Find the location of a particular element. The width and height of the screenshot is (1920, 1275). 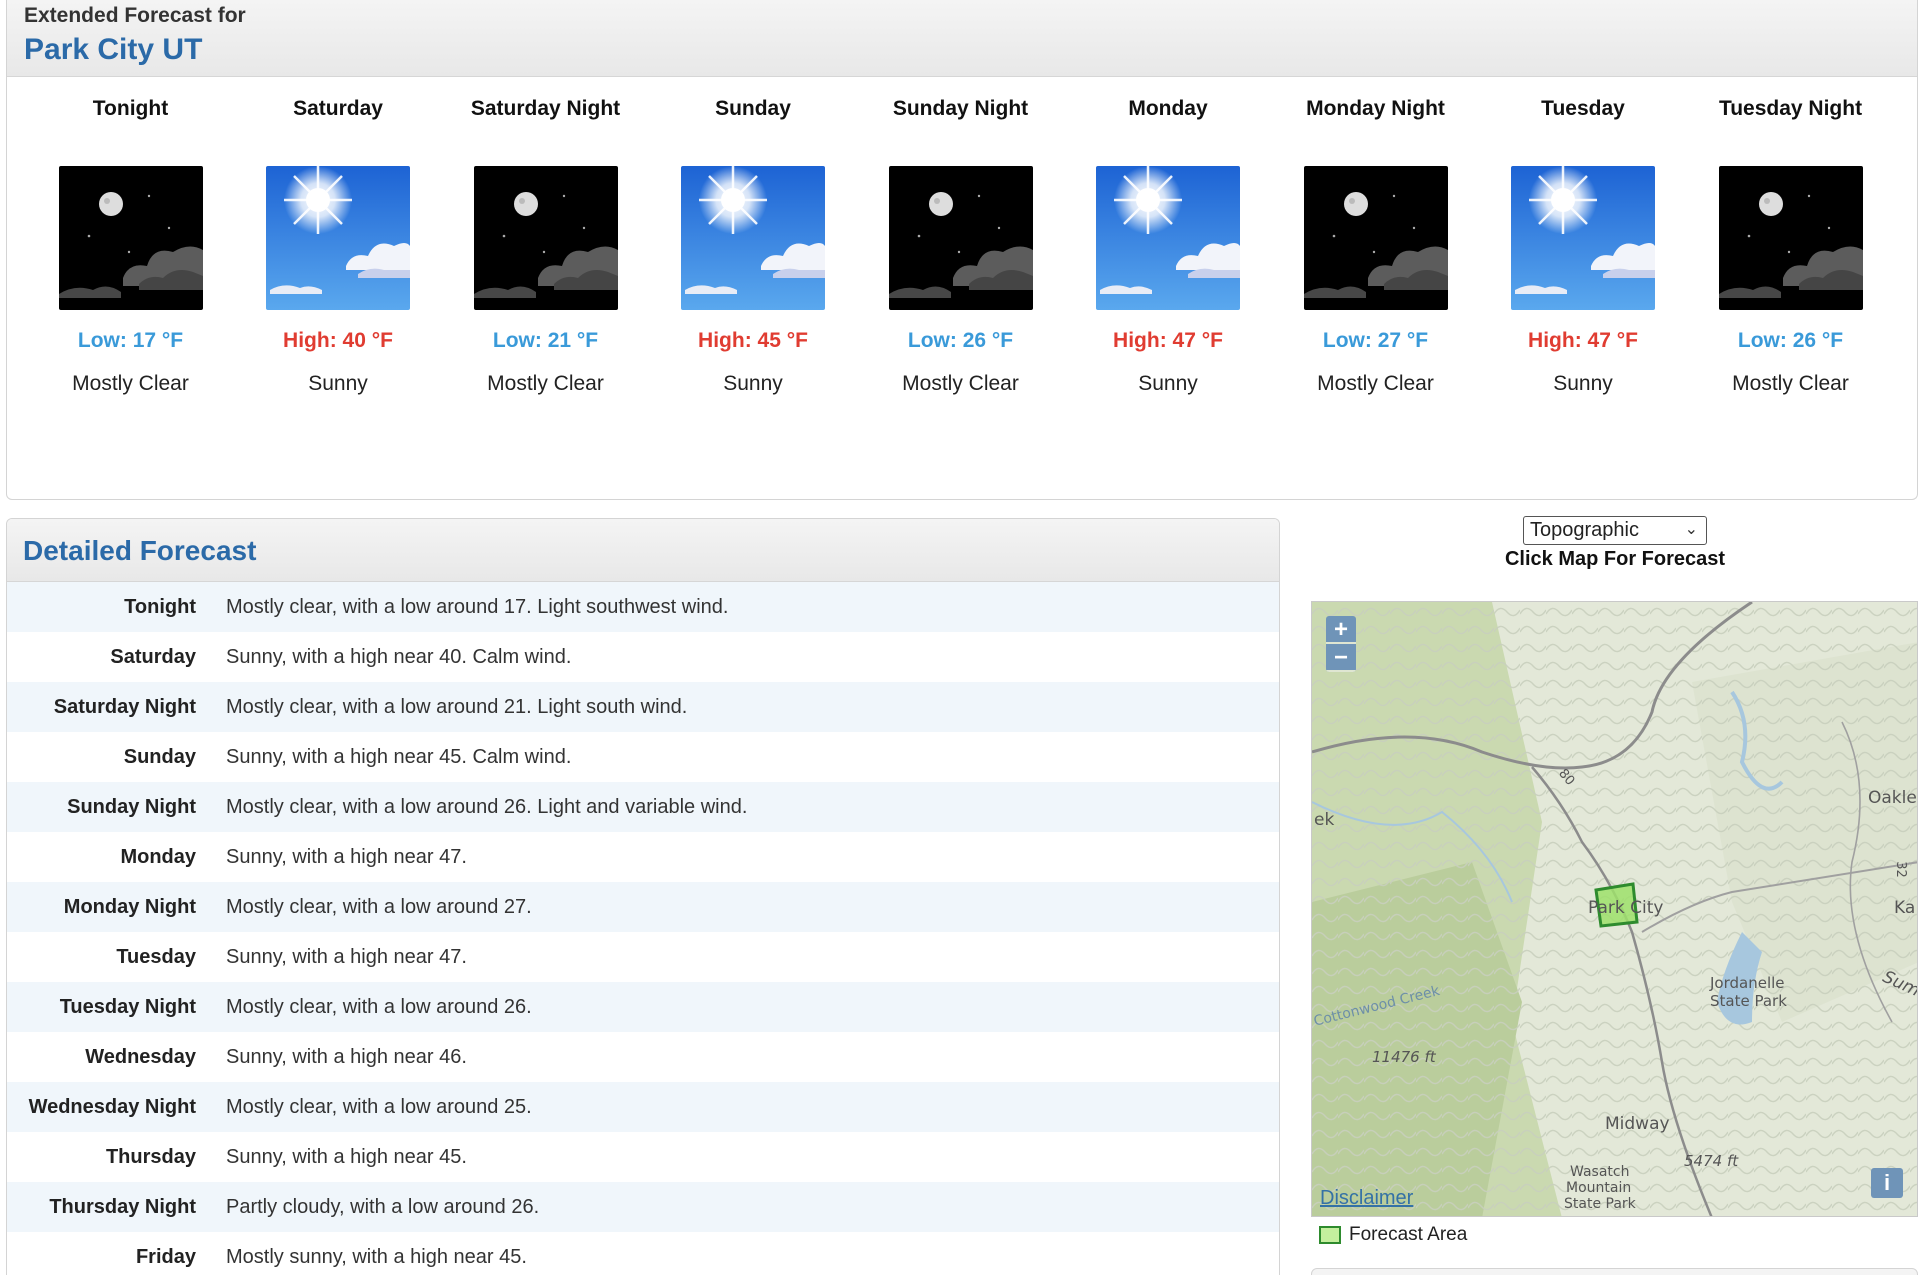

forecast-period: Saturday High: 40 °F Sunny is located at coordinates (338, 236).